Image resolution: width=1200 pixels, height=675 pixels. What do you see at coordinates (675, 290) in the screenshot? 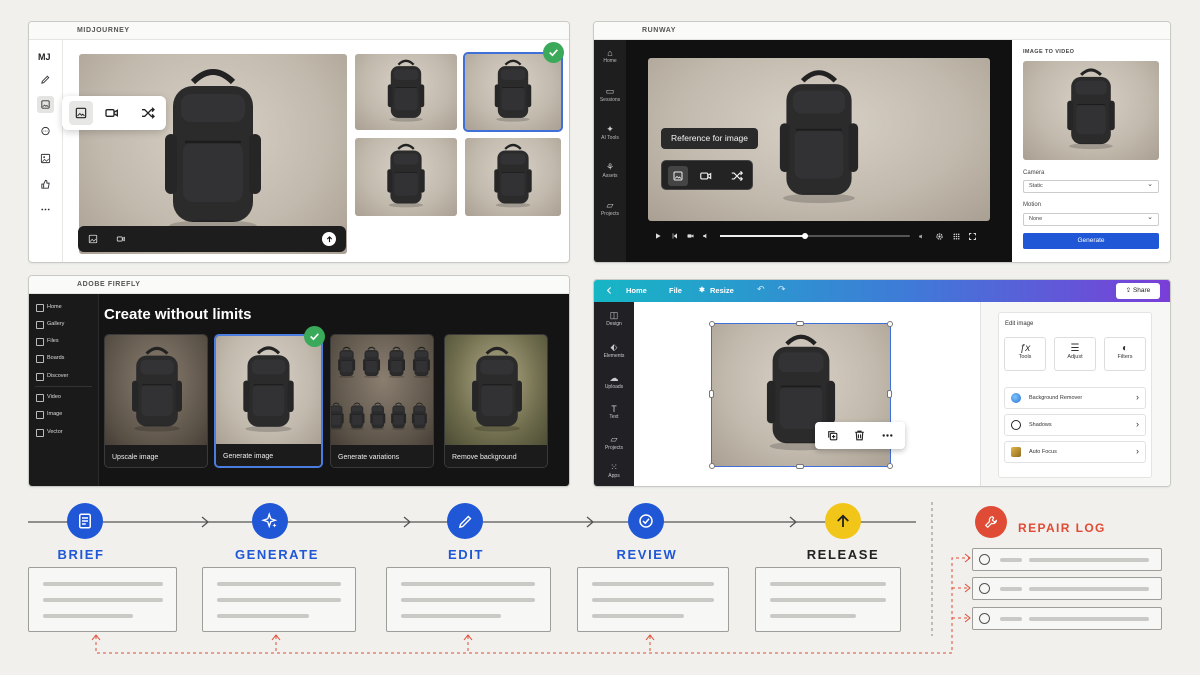
I see `menu-file: File` at bounding box center [675, 290].